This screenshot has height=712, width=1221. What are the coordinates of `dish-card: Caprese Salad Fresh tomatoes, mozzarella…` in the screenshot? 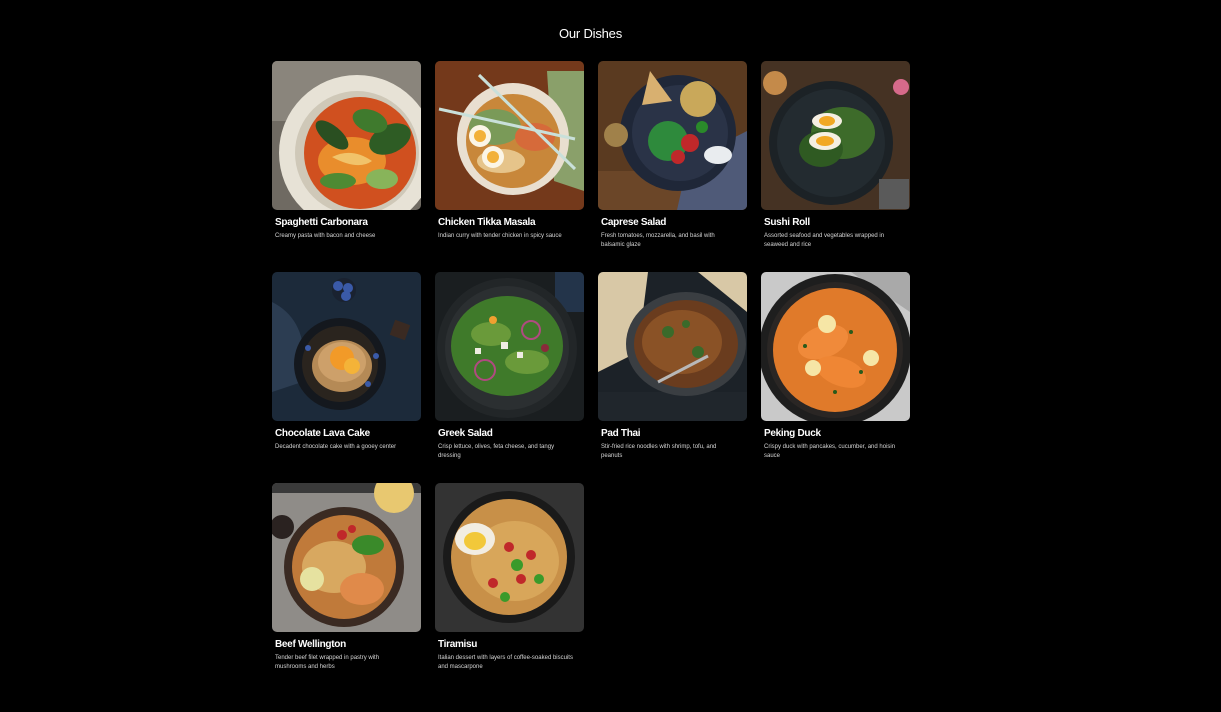 It's located at (672, 166).